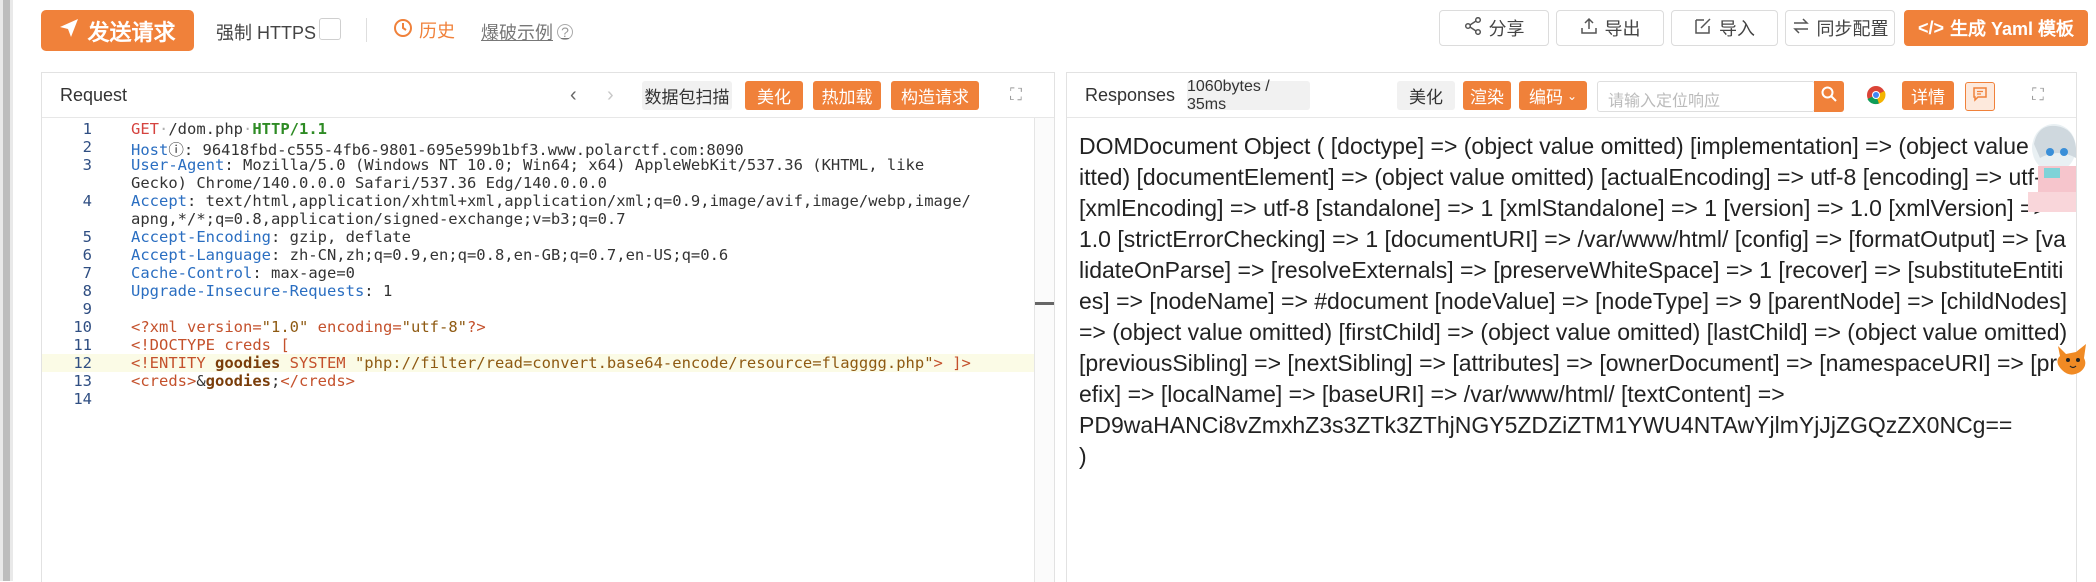 This screenshot has height=582, width=2096. I want to click on toolbar-divider, so click(366, 30).